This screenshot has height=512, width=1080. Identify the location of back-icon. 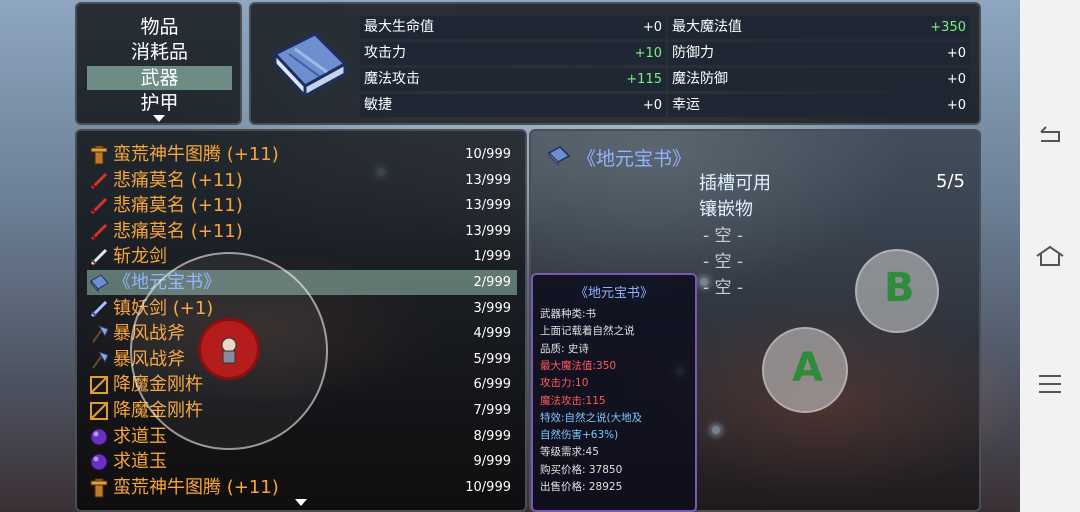
(1050, 134).